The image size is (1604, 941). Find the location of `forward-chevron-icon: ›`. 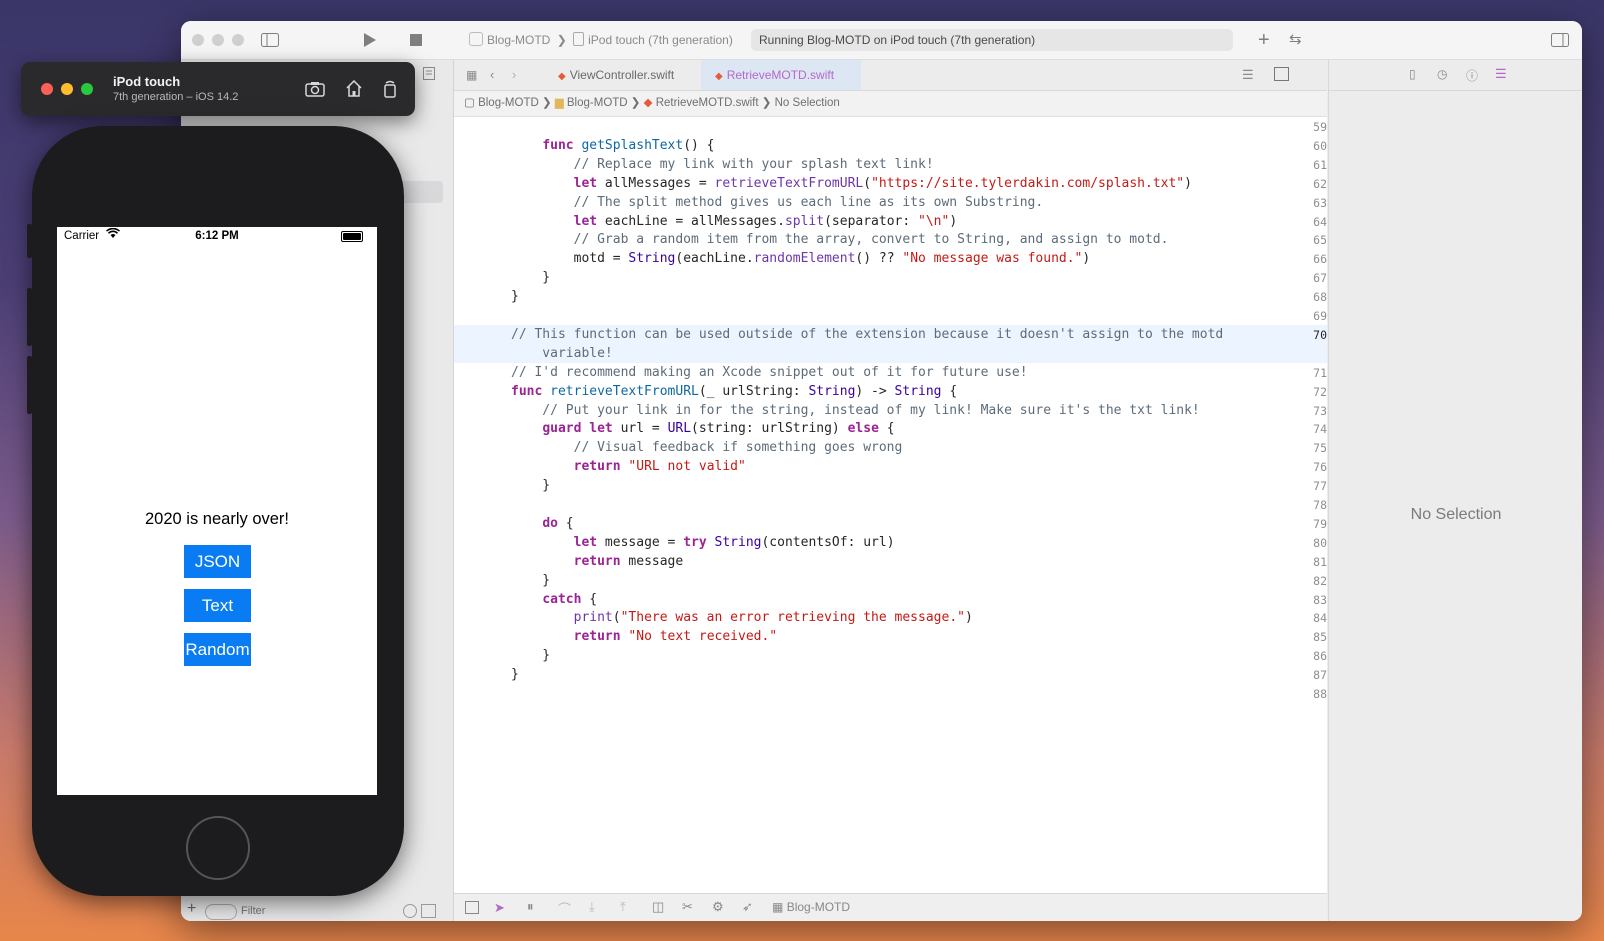

forward-chevron-icon: › is located at coordinates (514, 74).